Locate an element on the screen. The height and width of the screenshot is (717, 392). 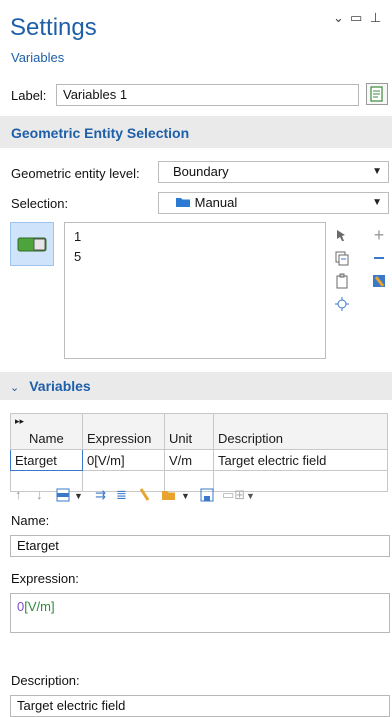
insert-row-icon is located at coordinates (63, 496).